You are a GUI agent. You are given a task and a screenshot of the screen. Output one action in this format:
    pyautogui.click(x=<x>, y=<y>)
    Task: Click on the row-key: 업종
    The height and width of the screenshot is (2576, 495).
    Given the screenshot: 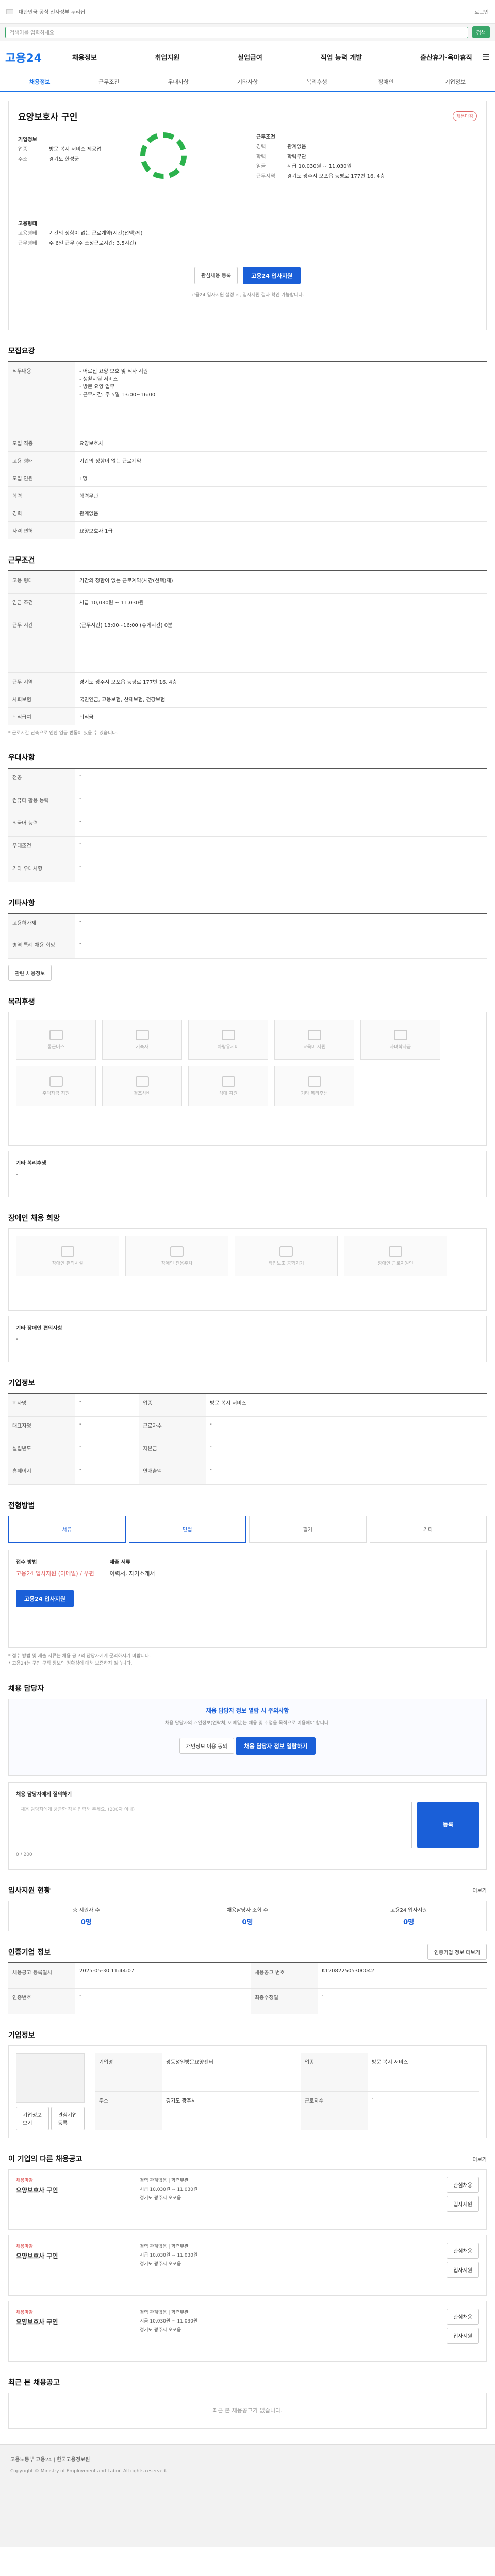 What is the action you would take?
    pyautogui.click(x=172, y=1405)
    